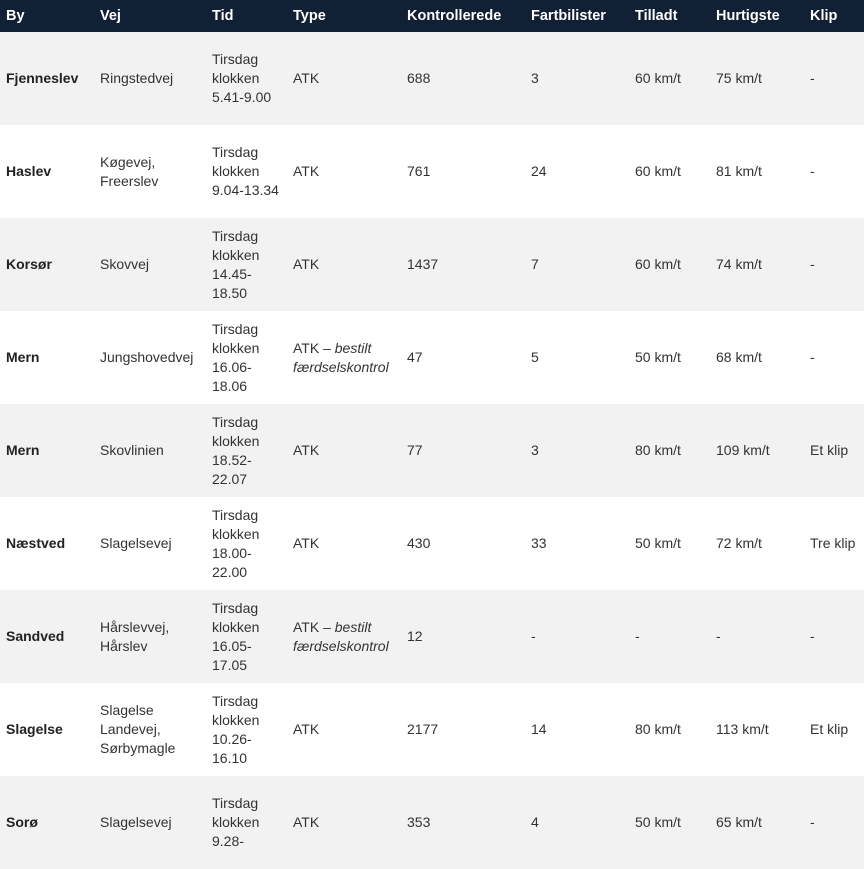 Image resolution: width=864 pixels, height=869 pixels. What do you see at coordinates (125, 264) in the screenshot?
I see `cell-vej: Skovvej` at bounding box center [125, 264].